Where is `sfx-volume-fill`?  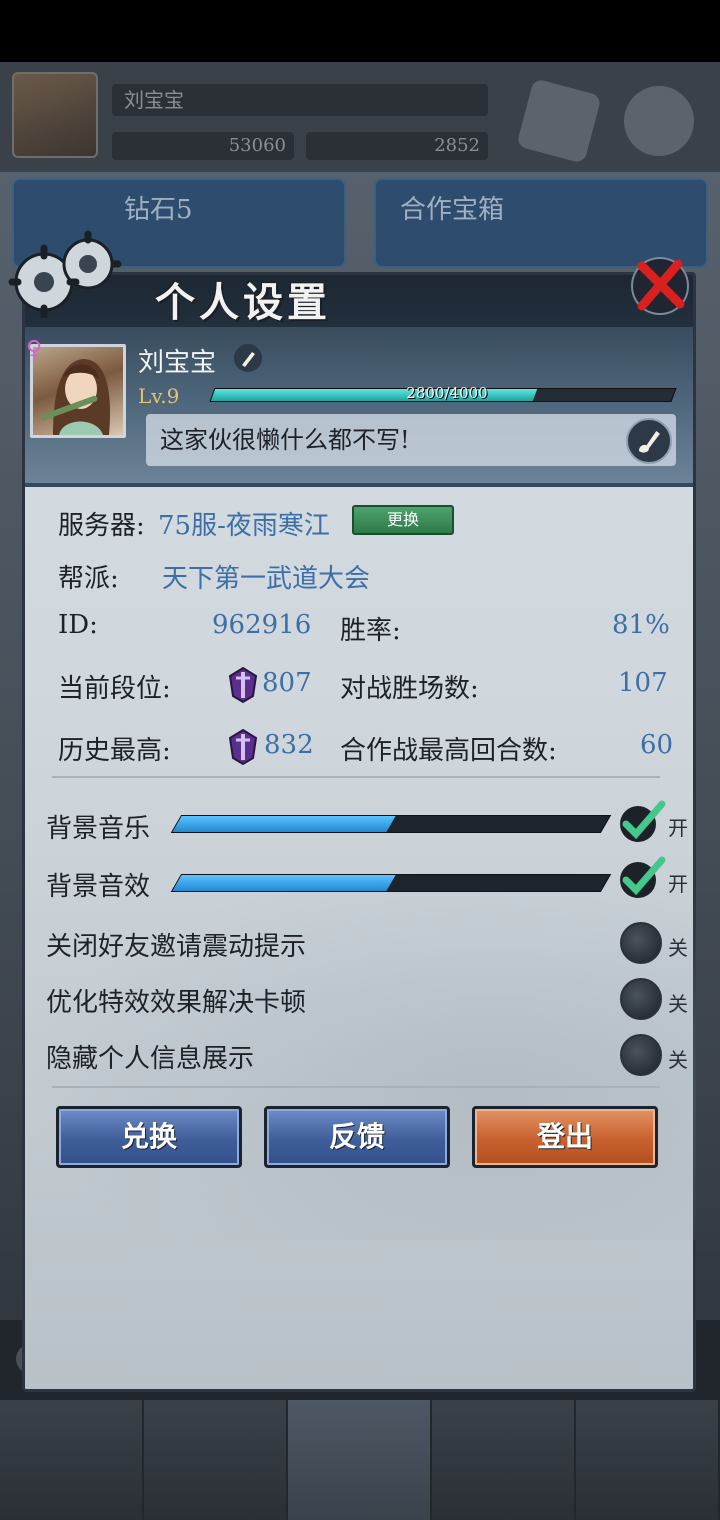
sfx-volume-fill is located at coordinates (284, 883).